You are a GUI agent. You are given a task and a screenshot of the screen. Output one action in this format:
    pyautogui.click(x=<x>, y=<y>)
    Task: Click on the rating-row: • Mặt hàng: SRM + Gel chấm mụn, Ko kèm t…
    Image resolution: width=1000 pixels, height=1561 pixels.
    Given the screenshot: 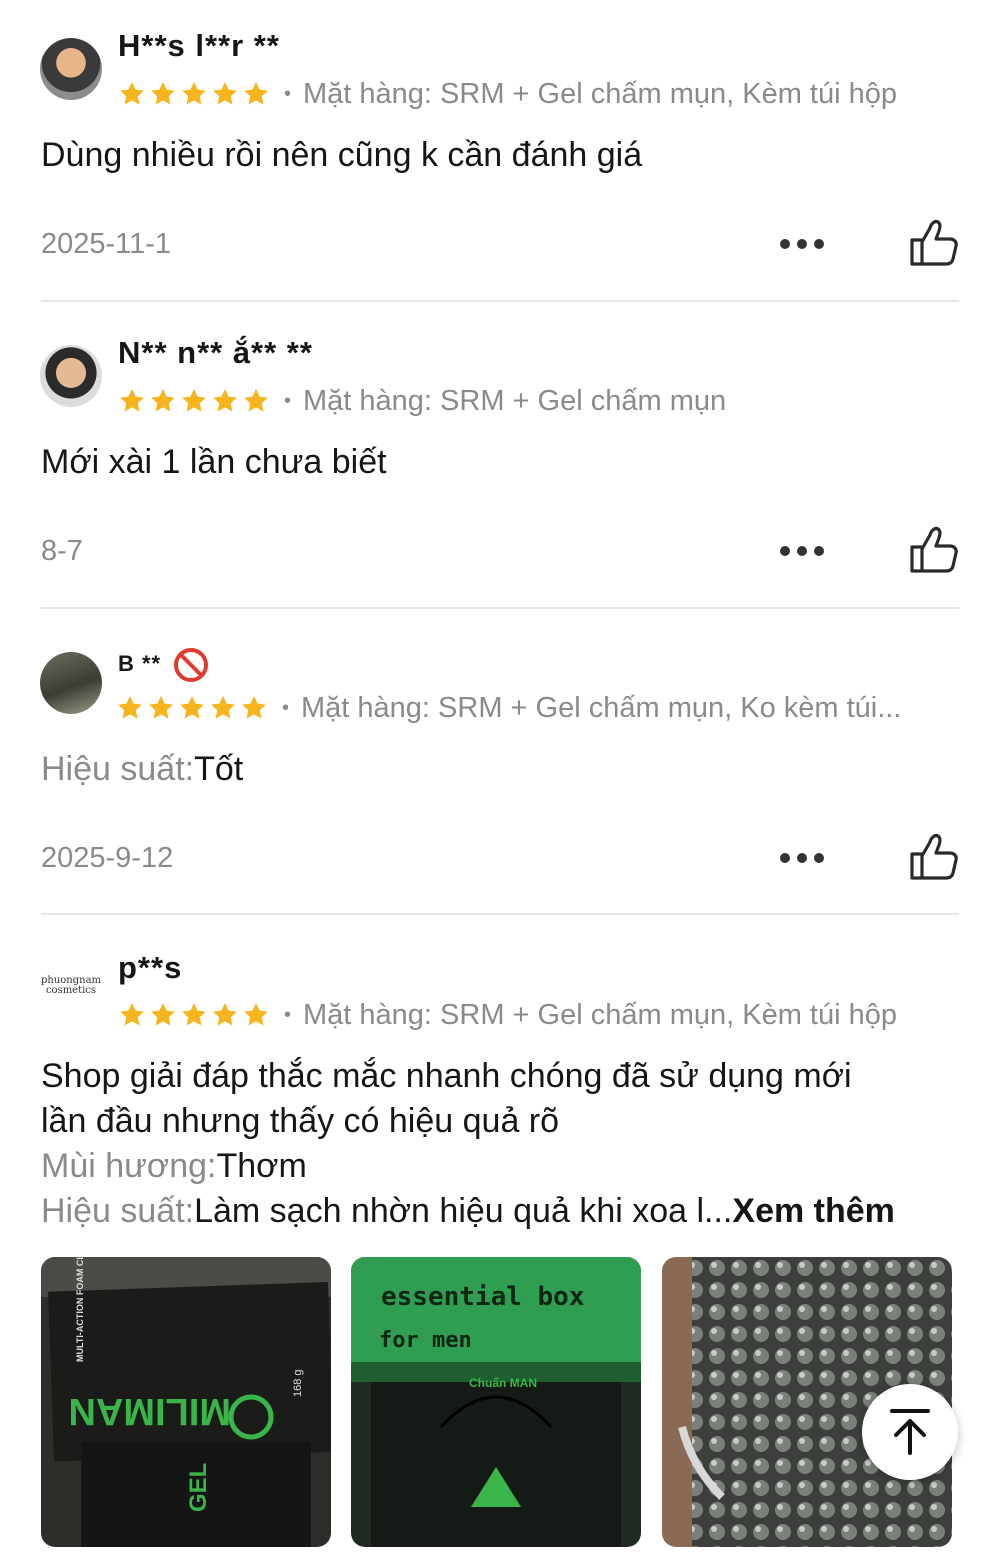 What is the action you would take?
    pyautogui.click(x=508, y=708)
    